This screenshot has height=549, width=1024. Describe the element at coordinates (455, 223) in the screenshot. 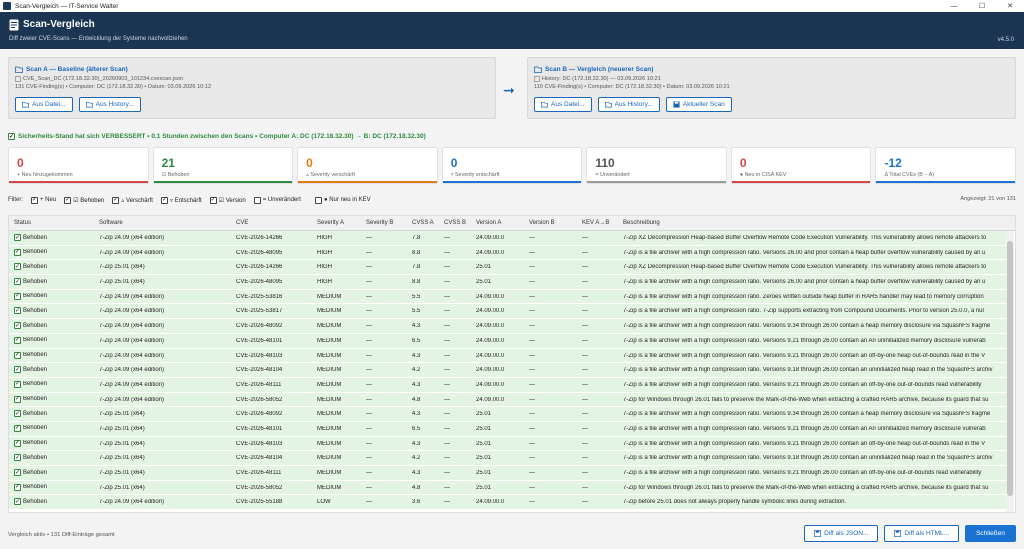

I see `column-header-cvss-b: CVSS B` at that location.